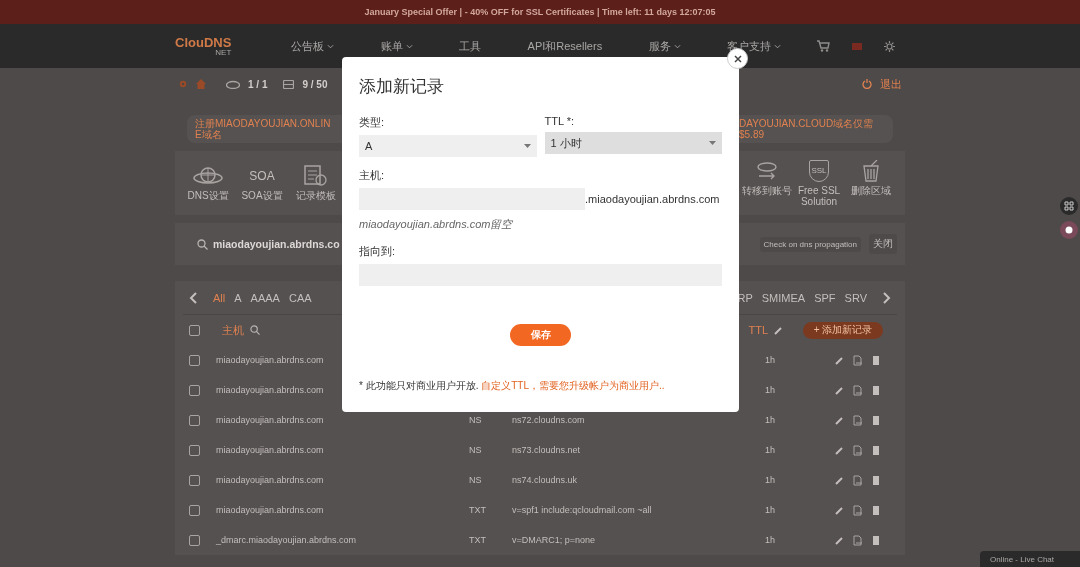  Describe the element at coordinates (238, 297) in the screenshot. I see `record-type-tab: A` at that location.